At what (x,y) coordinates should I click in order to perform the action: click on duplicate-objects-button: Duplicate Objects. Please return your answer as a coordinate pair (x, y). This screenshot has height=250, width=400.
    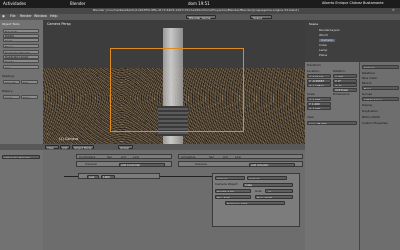
    Looking at the image, I should click on (21, 52).